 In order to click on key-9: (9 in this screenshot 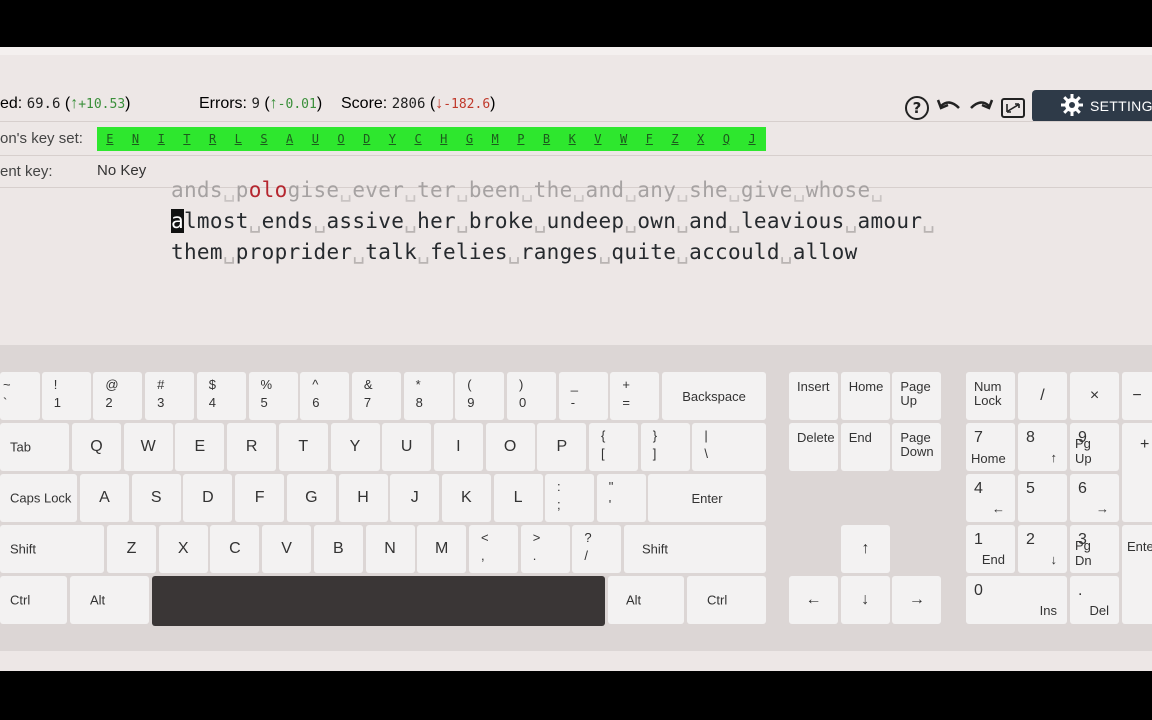, I will do `click(480, 396)`.